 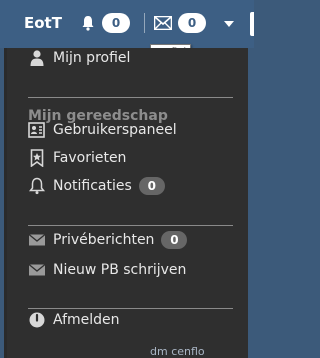 What do you see at coordinates (37, 158) in the screenshot?
I see `bookmark-star-icon` at bounding box center [37, 158].